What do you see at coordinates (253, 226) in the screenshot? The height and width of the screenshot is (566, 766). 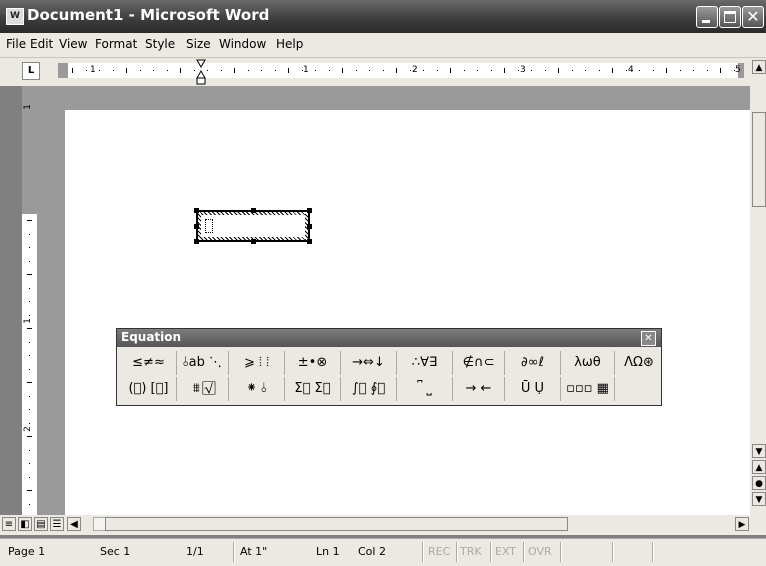 I see `equation-object` at bounding box center [253, 226].